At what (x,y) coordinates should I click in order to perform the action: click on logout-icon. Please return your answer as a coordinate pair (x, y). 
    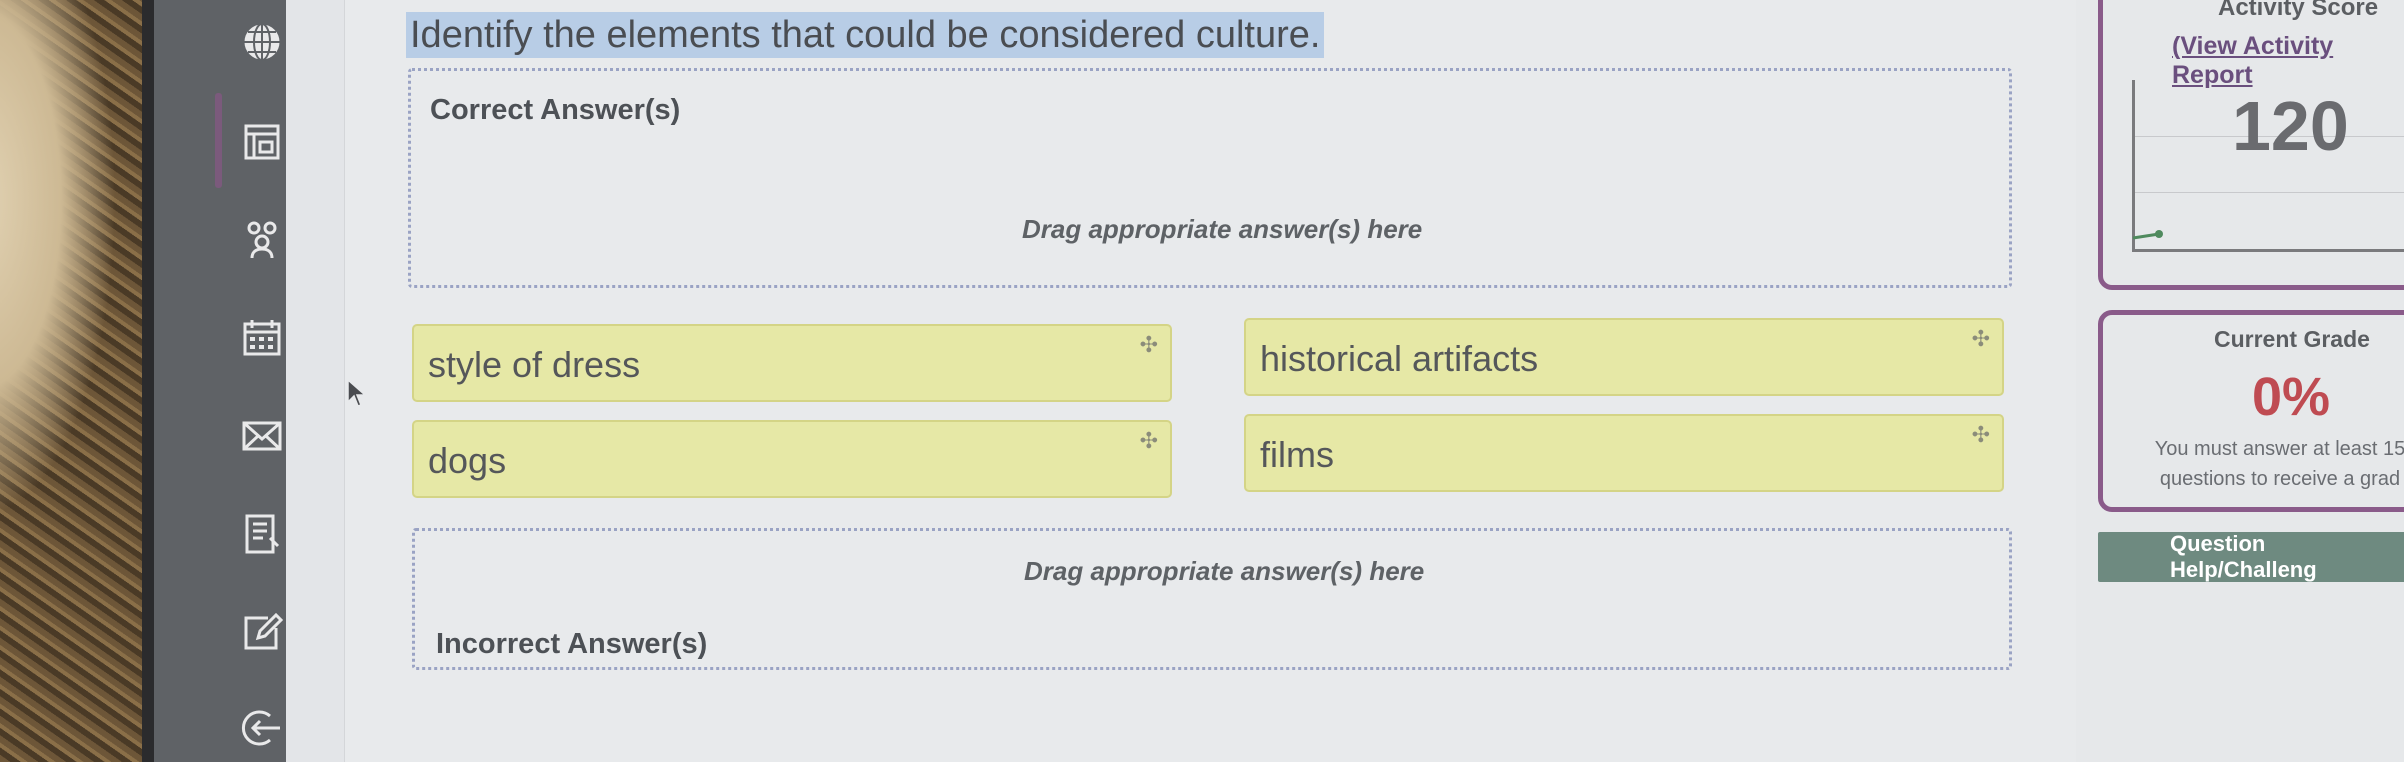
    Looking at the image, I should click on (262, 728).